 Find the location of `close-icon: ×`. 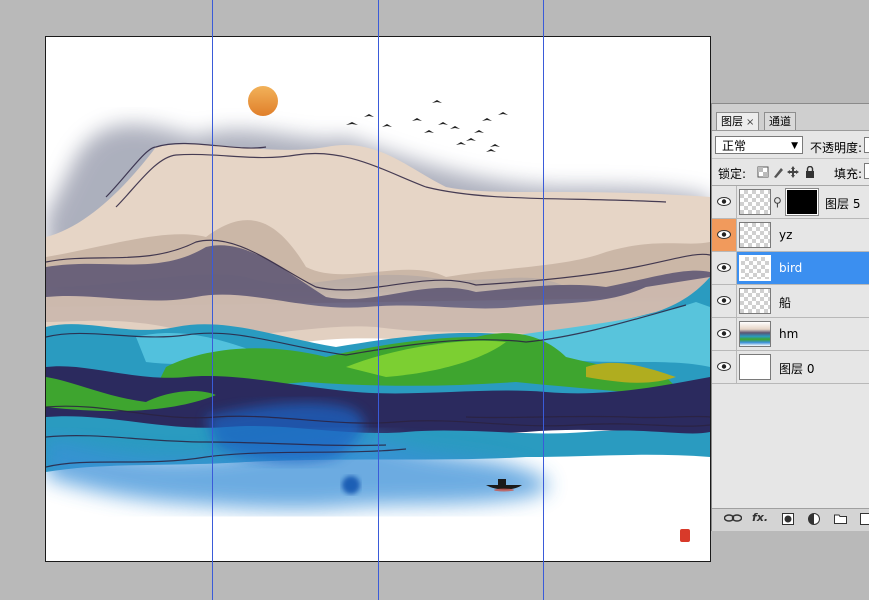

close-icon: × is located at coordinates (750, 122).